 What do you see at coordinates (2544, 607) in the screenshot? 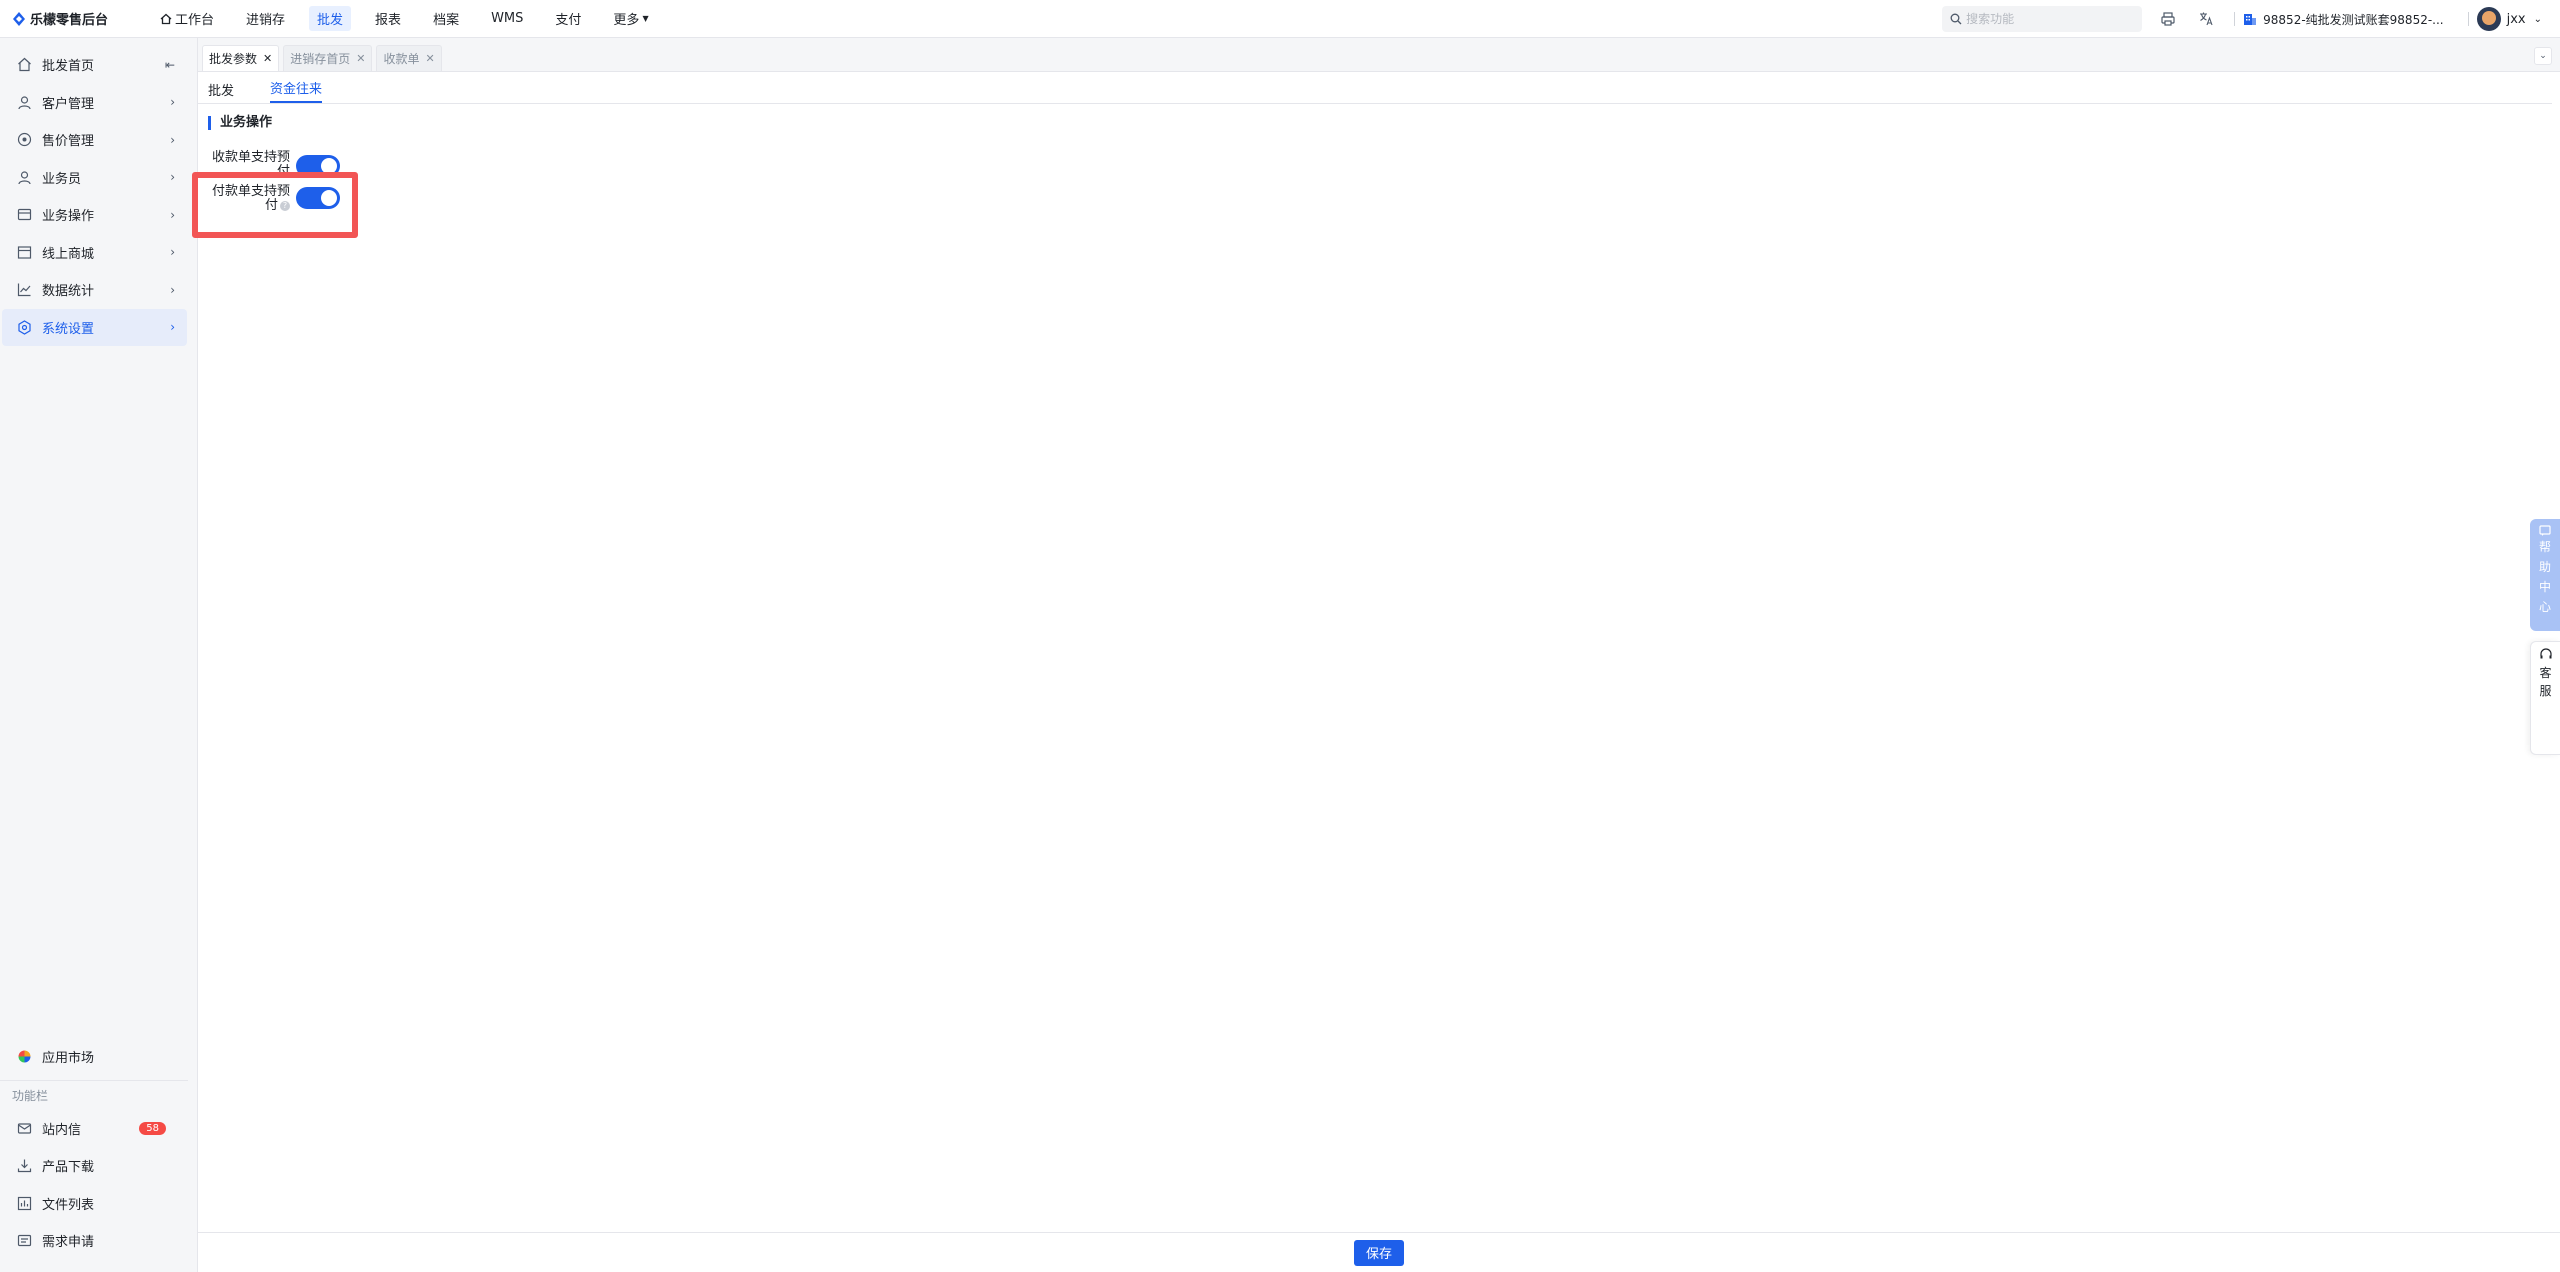
I see `help-center-char: 心` at bounding box center [2544, 607].